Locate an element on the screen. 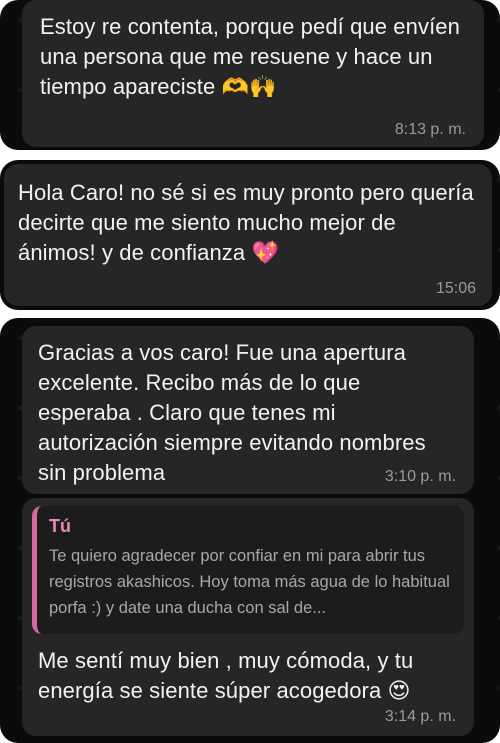  message-time: 3:10 p. m. is located at coordinates (420, 476).